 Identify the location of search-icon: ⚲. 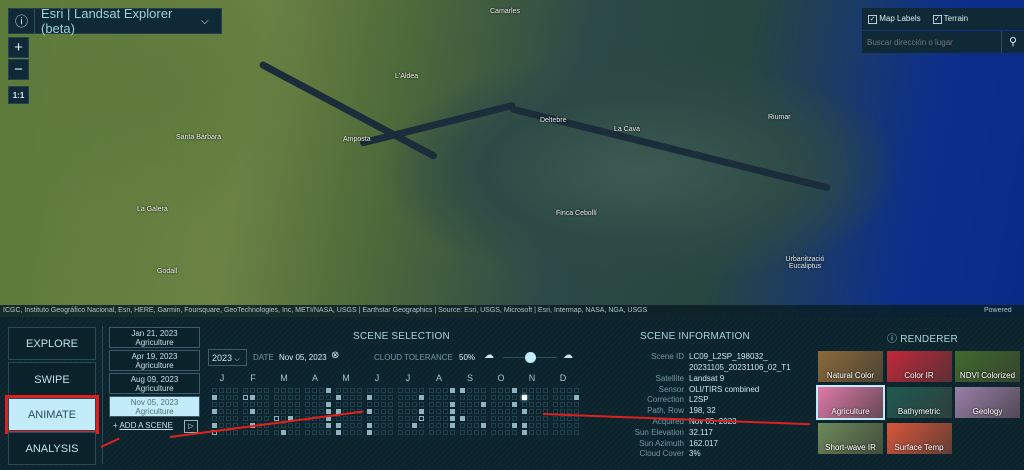
(1013, 42).